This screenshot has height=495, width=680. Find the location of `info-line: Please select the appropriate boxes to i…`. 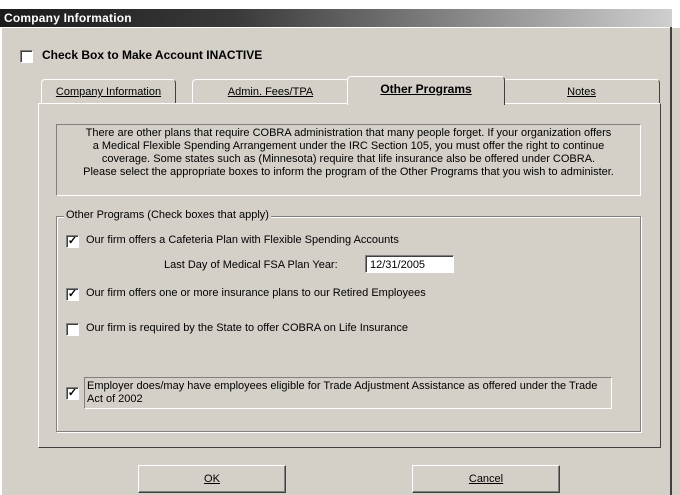

info-line: Please select the appropriate boxes to i… is located at coordinates (348, 172).